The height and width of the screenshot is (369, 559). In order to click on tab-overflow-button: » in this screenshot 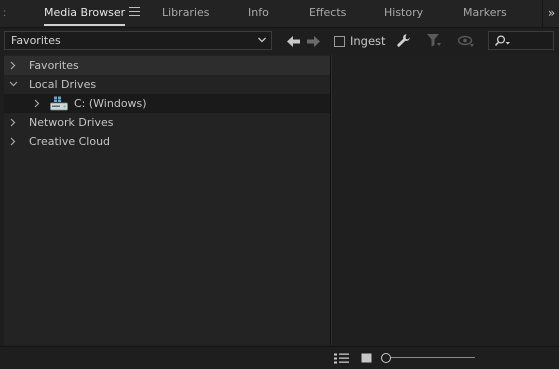, I will do `click(550, 13)`.